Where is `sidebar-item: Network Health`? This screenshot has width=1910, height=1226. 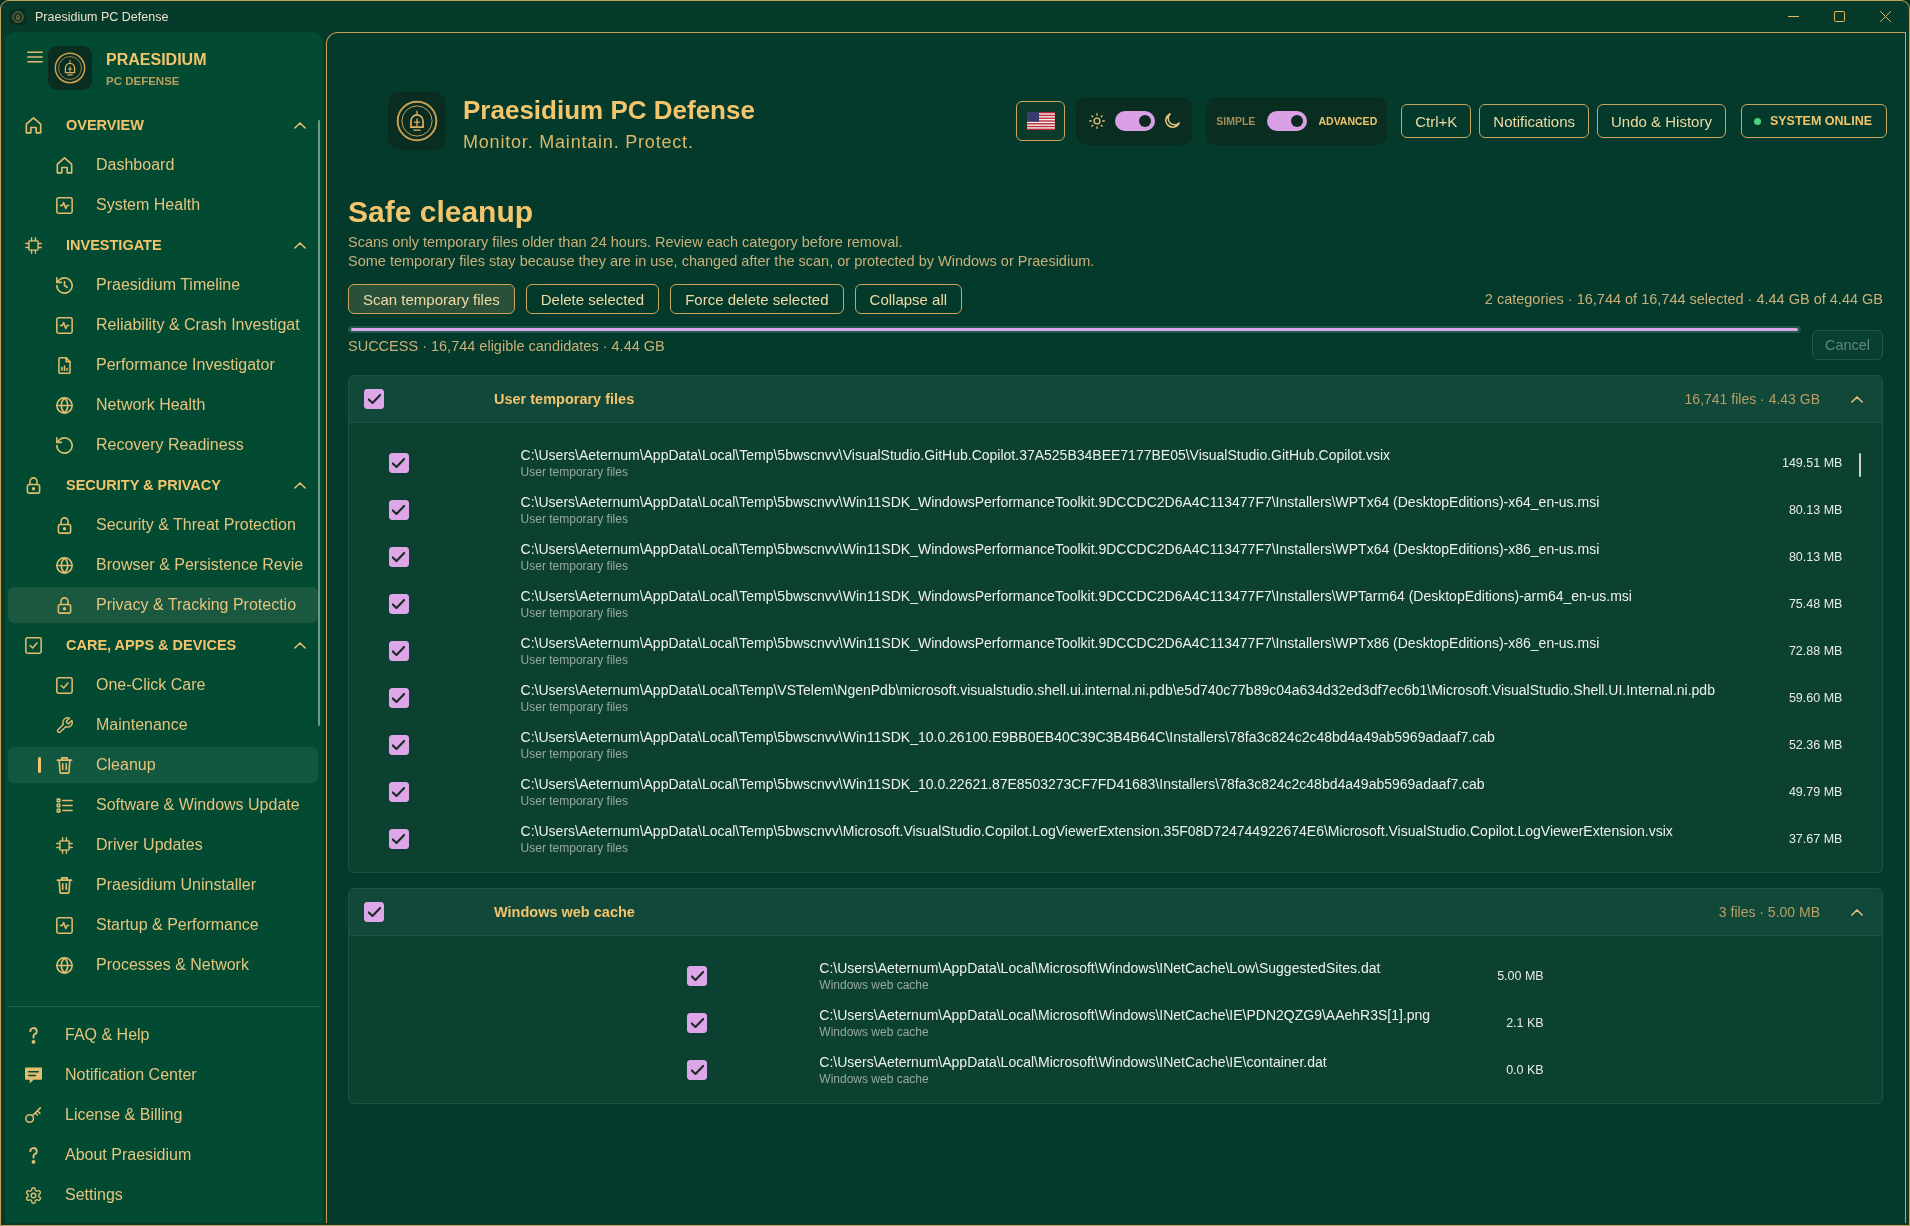
sidebar-item: Network Health is located at coordinates (163, 405).